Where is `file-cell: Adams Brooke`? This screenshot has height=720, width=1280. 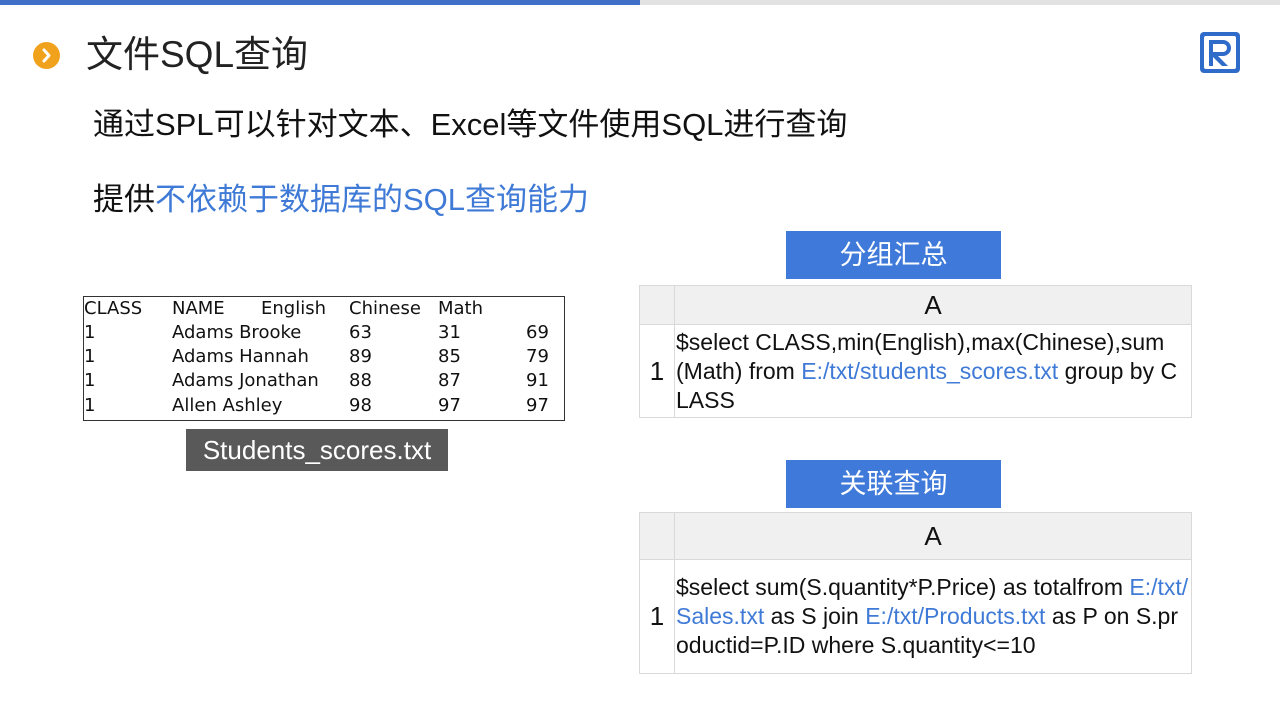 file-cell: Adams Brooke is located at coordinates (237, 332).